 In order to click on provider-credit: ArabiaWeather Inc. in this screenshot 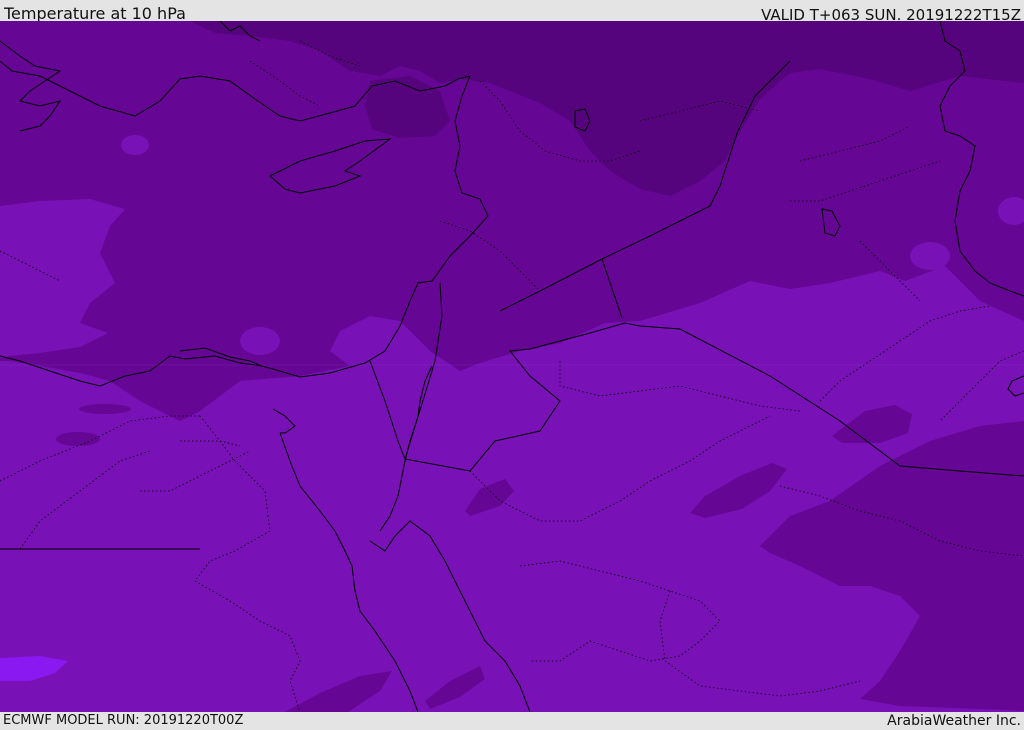, I will do `click(954, 721)`.